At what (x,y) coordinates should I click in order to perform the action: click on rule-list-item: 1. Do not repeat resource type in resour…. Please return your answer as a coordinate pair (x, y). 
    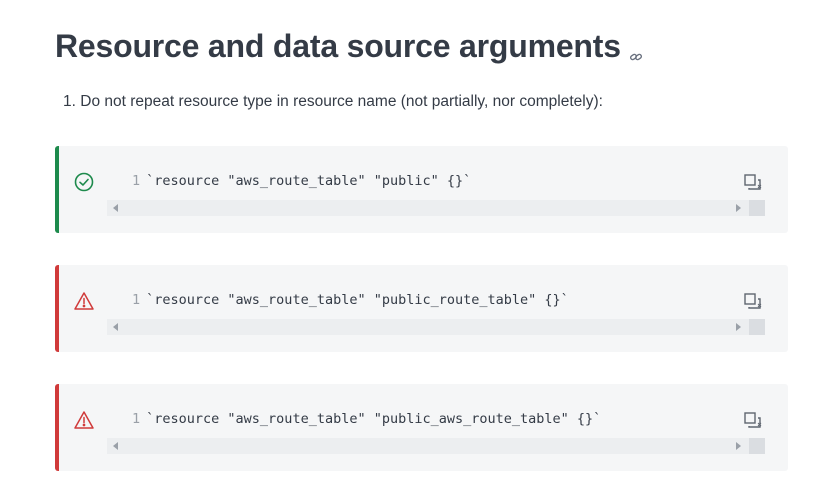
    Looking at the image, I should click on (333, 102).